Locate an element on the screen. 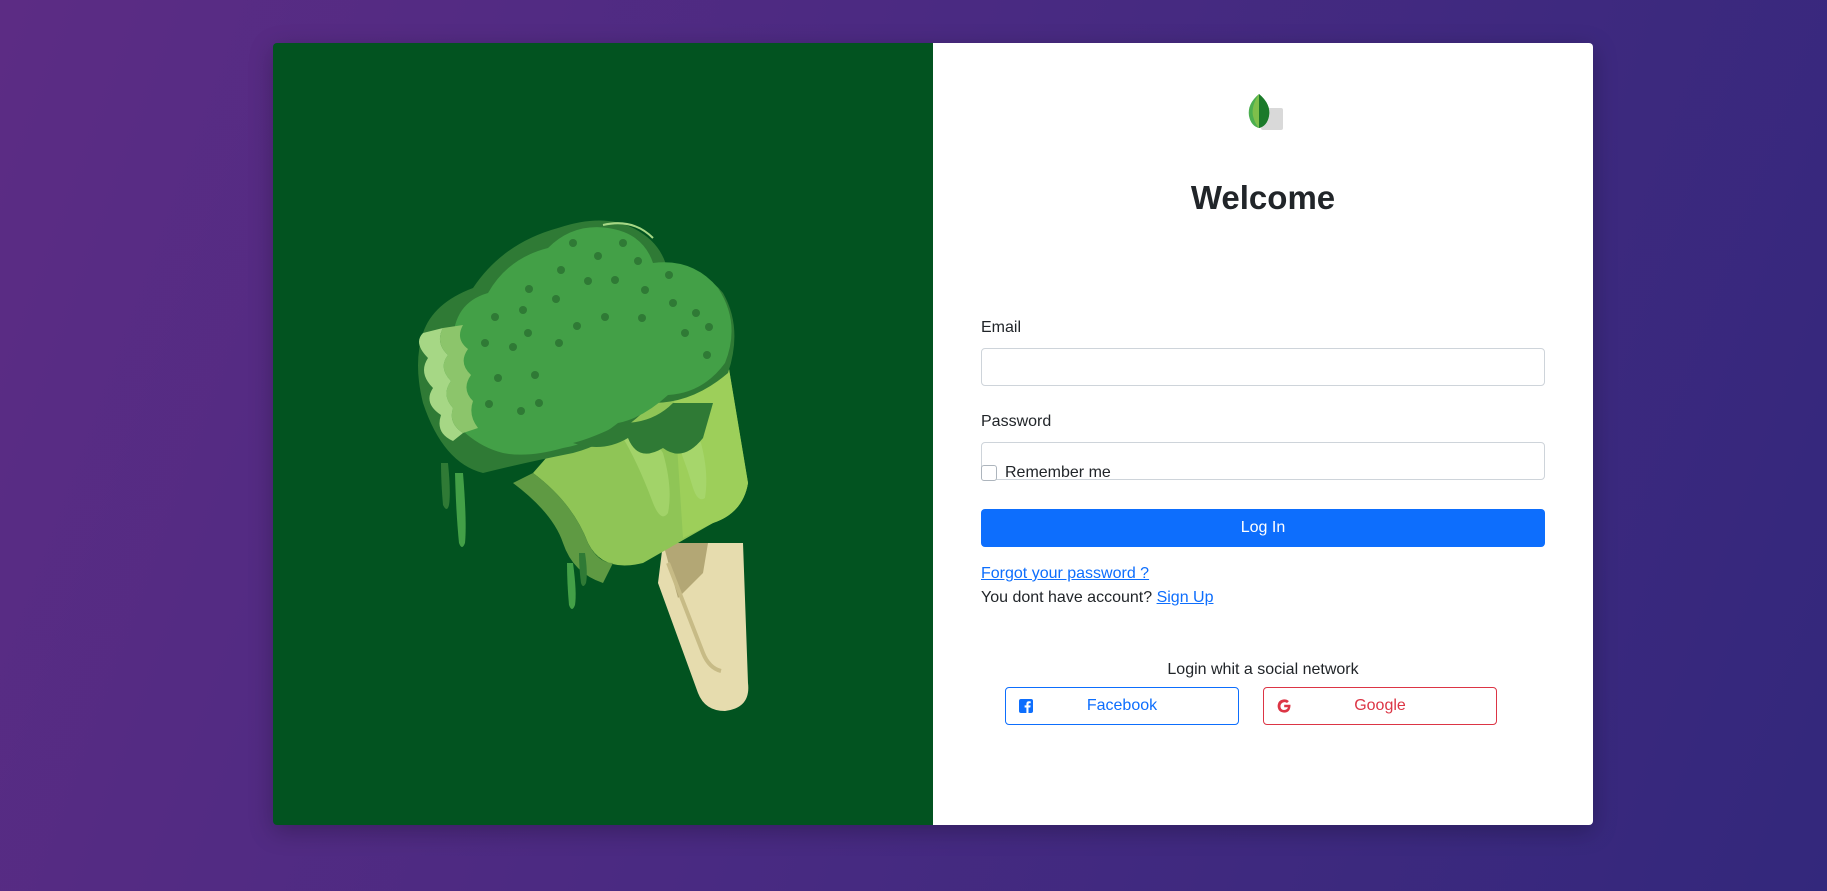  google-login-button: Google is located at coordinates (1380, 706).